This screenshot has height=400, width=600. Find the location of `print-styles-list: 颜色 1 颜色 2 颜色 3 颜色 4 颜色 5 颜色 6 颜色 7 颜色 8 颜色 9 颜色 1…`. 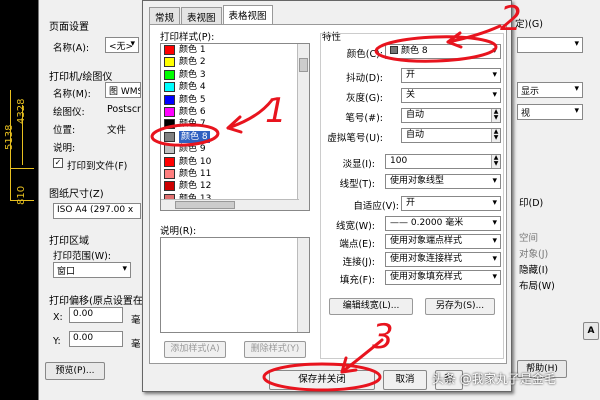

print-styles-list: 颜色 1 颜色 2 颜色 3 颜色 4 颜色 5 颜色 6 颜色 7 颜色 8 颜色 9 颜色 1… is located at coordinates (235, 127).